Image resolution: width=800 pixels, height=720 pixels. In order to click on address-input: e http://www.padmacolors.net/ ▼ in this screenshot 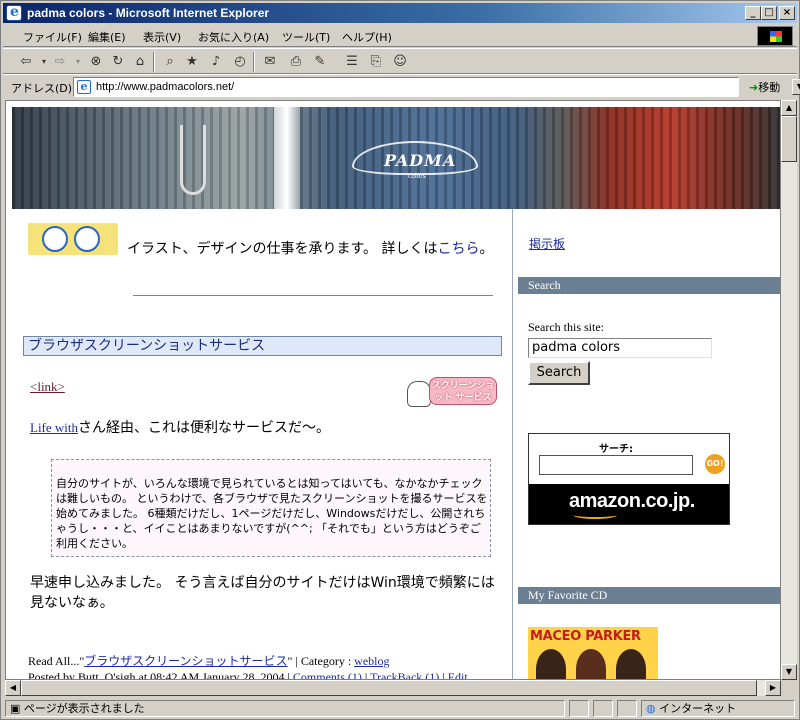, I will do `click(436, 87)`.